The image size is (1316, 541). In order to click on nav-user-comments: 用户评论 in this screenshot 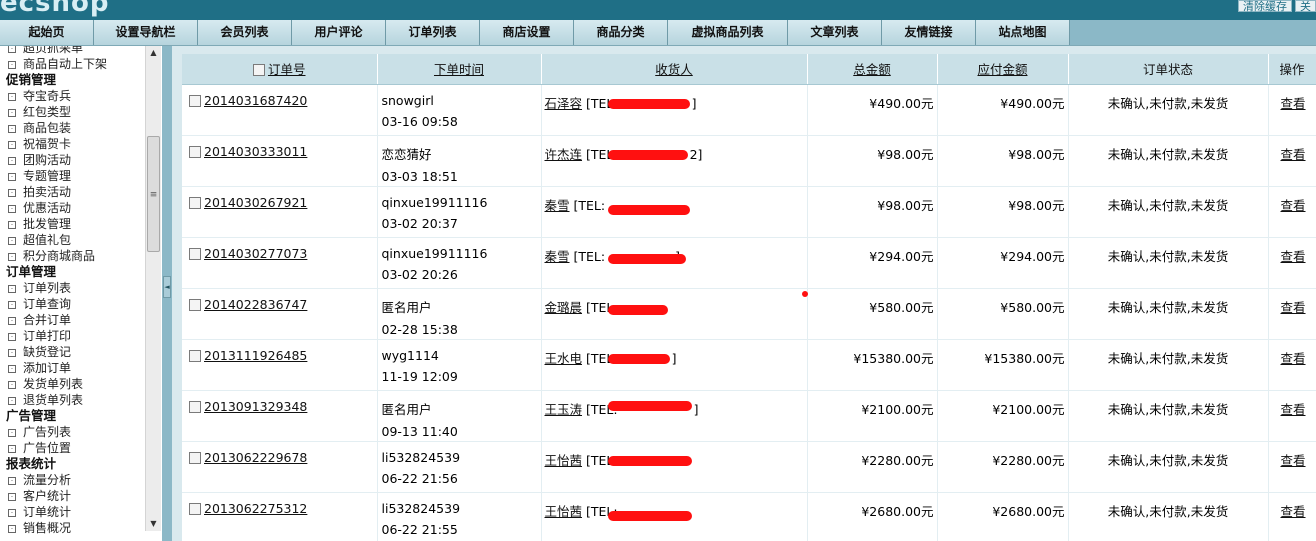, I will do `click(339, 32)`.